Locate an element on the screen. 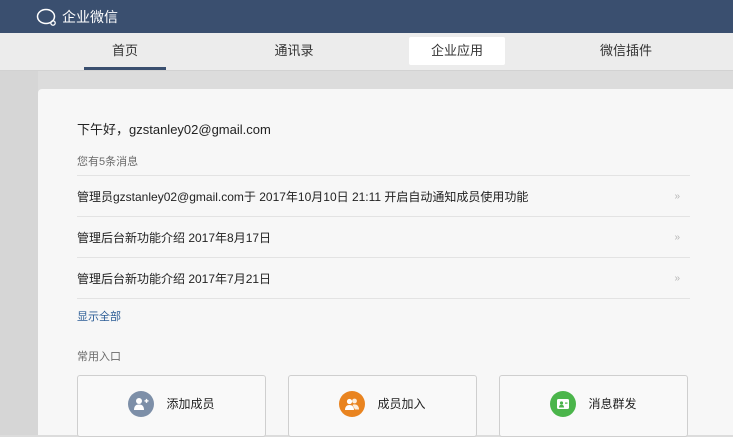 The width and height of the screenshot is (733, 437). brand-name: 企业微信 is located at coordinates (90, 16).